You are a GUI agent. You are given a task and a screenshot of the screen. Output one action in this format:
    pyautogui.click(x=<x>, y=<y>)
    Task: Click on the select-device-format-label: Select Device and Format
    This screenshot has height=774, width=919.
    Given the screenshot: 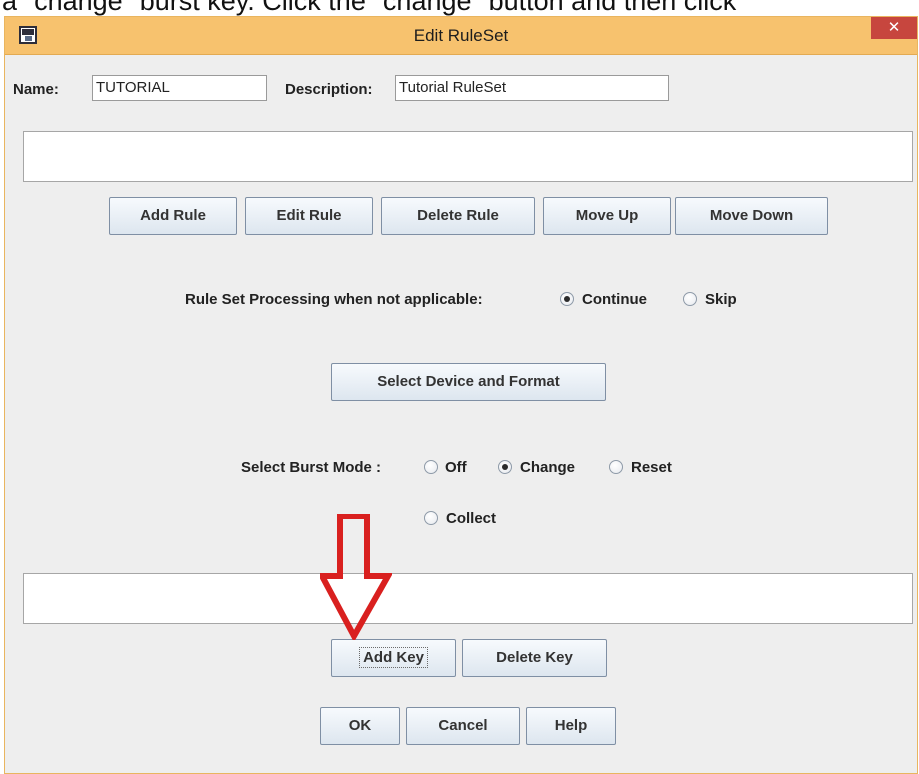 What is the action you would take?
    pyautogui.click(x=468, y=381)
    